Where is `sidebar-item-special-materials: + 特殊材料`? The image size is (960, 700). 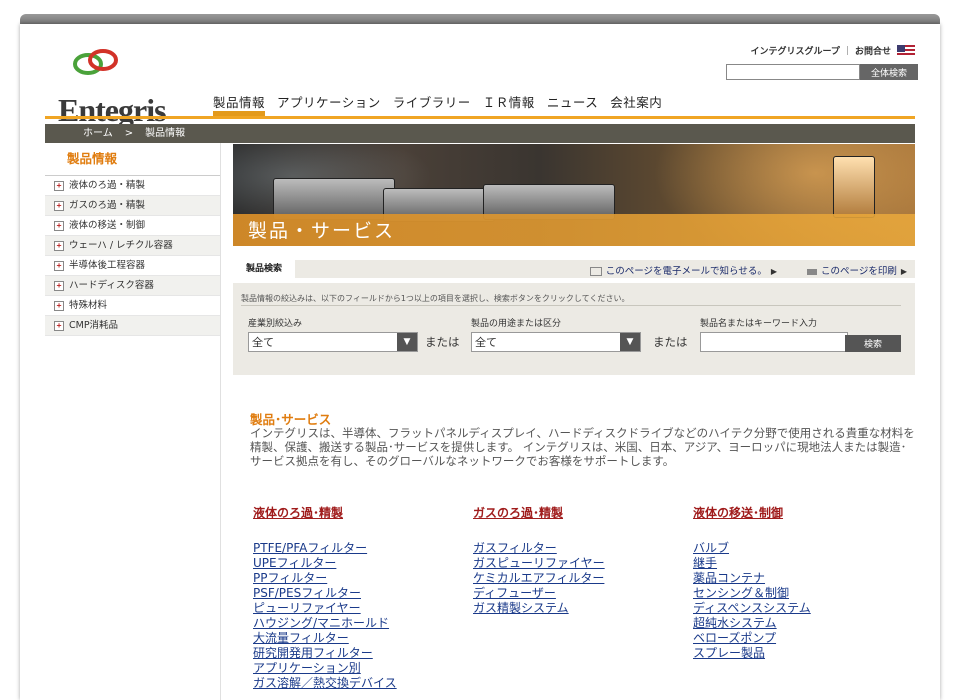 sidebar-item-special-materials: + 特殊材料 is located at coordinates (132, 306).